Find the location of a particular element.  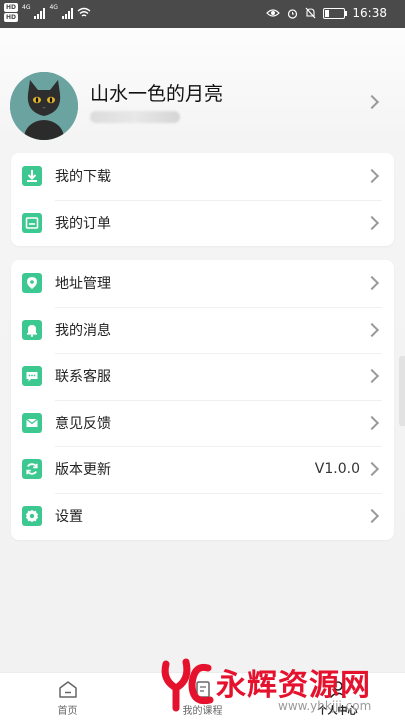

wifi-icon is located at coordinates (84, 12).